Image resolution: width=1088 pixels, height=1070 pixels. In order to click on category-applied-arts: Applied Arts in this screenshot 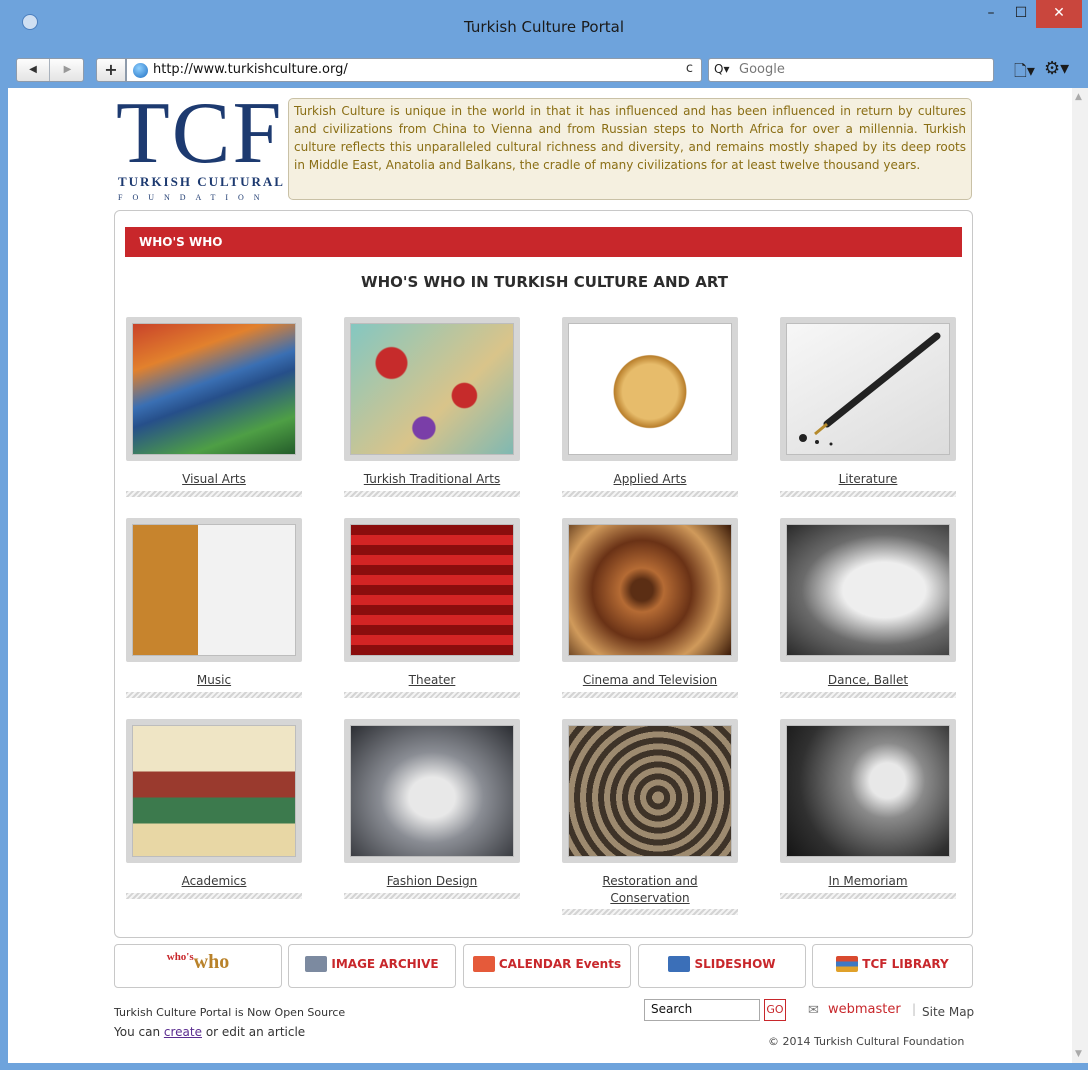, I will do `click(650, 407)`.